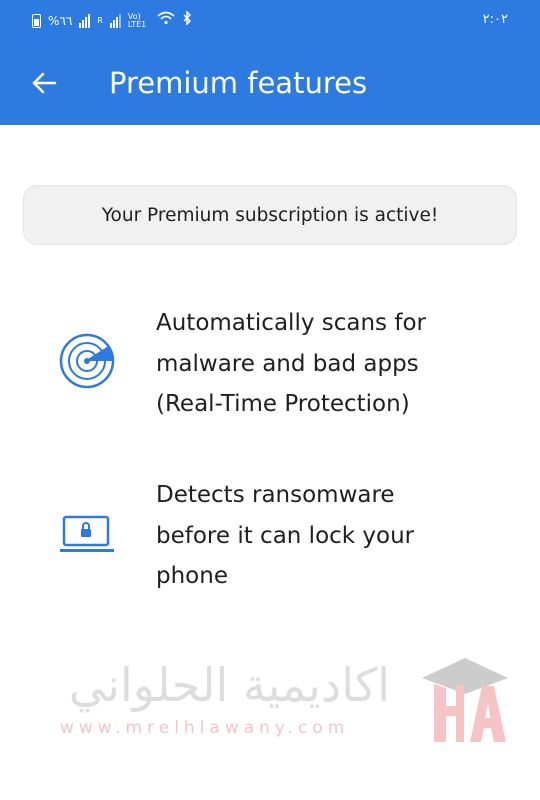  What do you see at coordinates (192, 576) in the screenshot?
I see `feature-line: phone` at bounding box center [192, 576].